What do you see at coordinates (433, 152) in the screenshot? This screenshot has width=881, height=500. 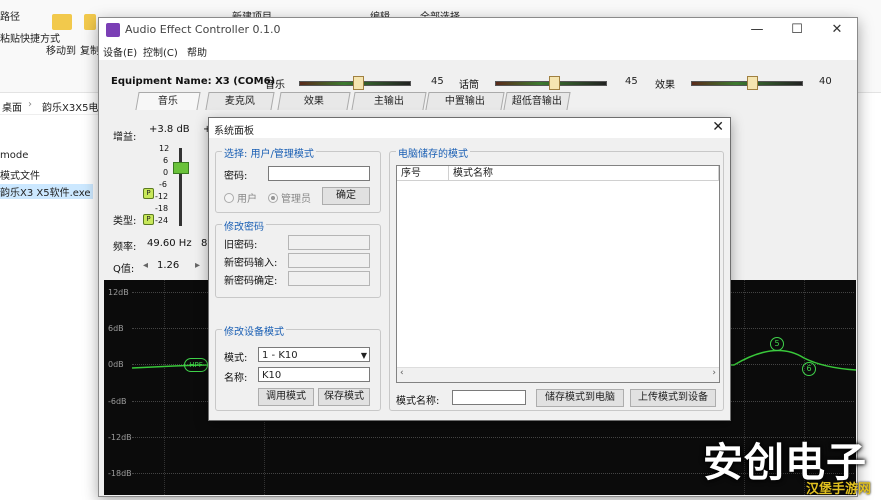 I see `pc-stored-modes-group-title: 电脑储存的模式` at bounding box center [433, 152].